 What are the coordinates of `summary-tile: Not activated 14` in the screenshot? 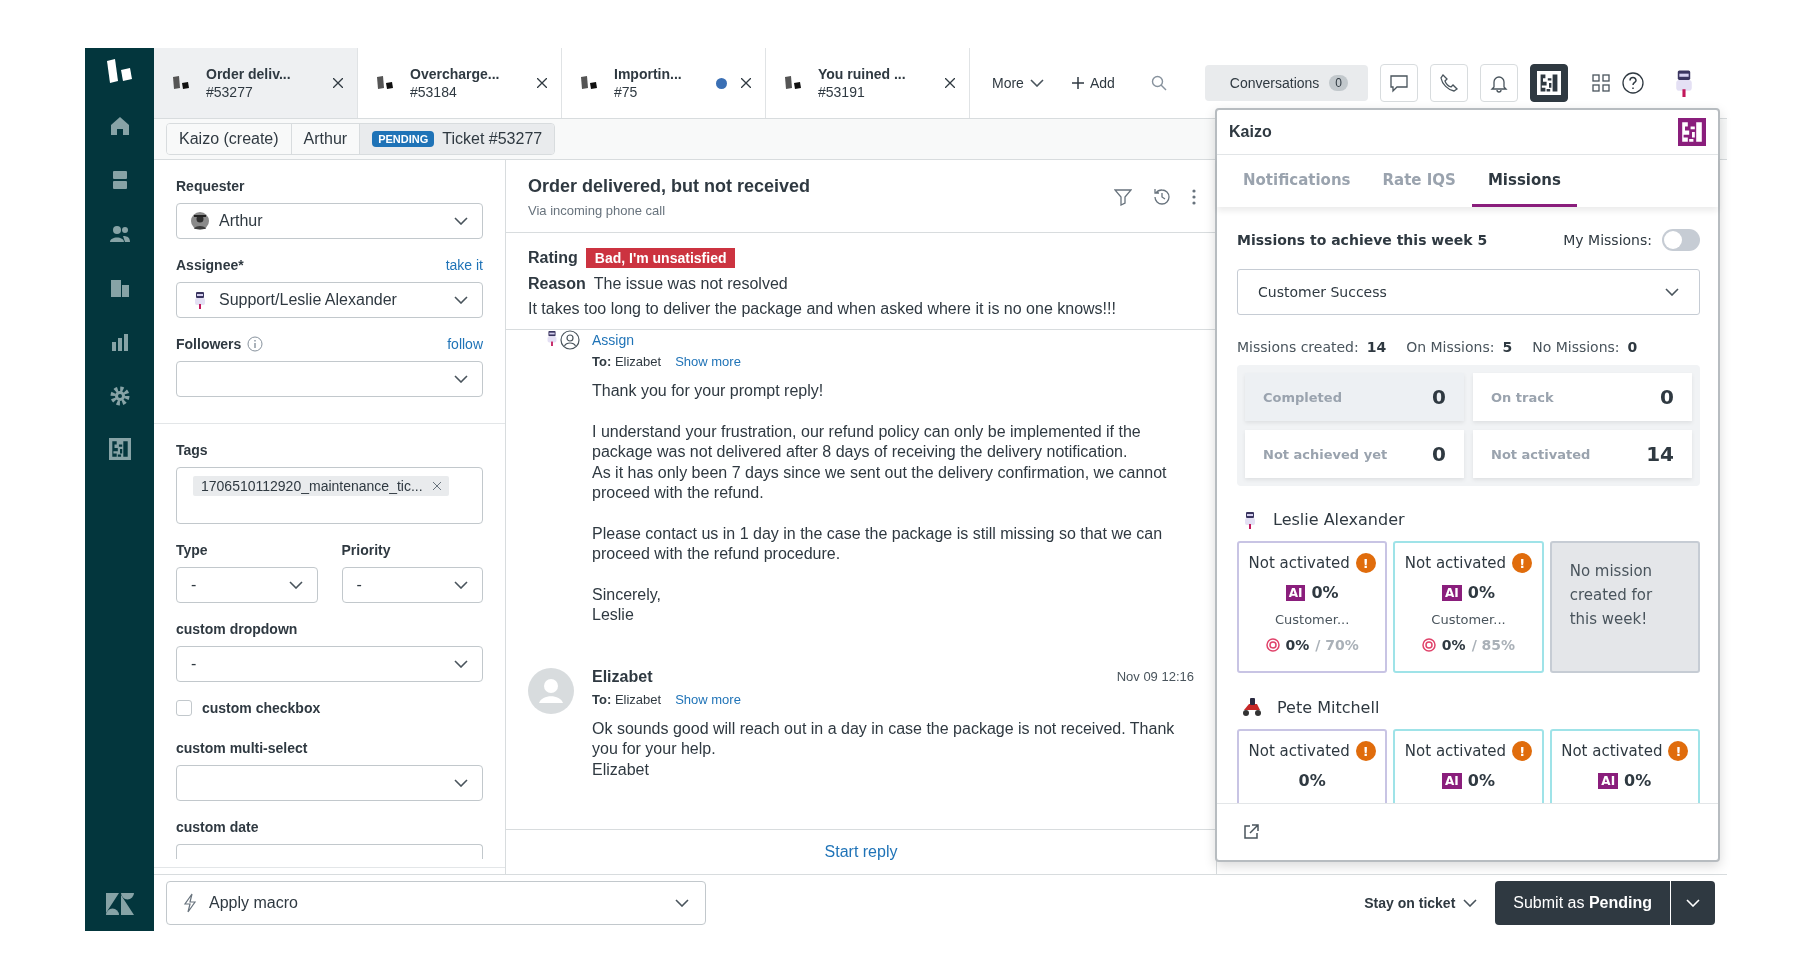 It's located at (1582, 454).